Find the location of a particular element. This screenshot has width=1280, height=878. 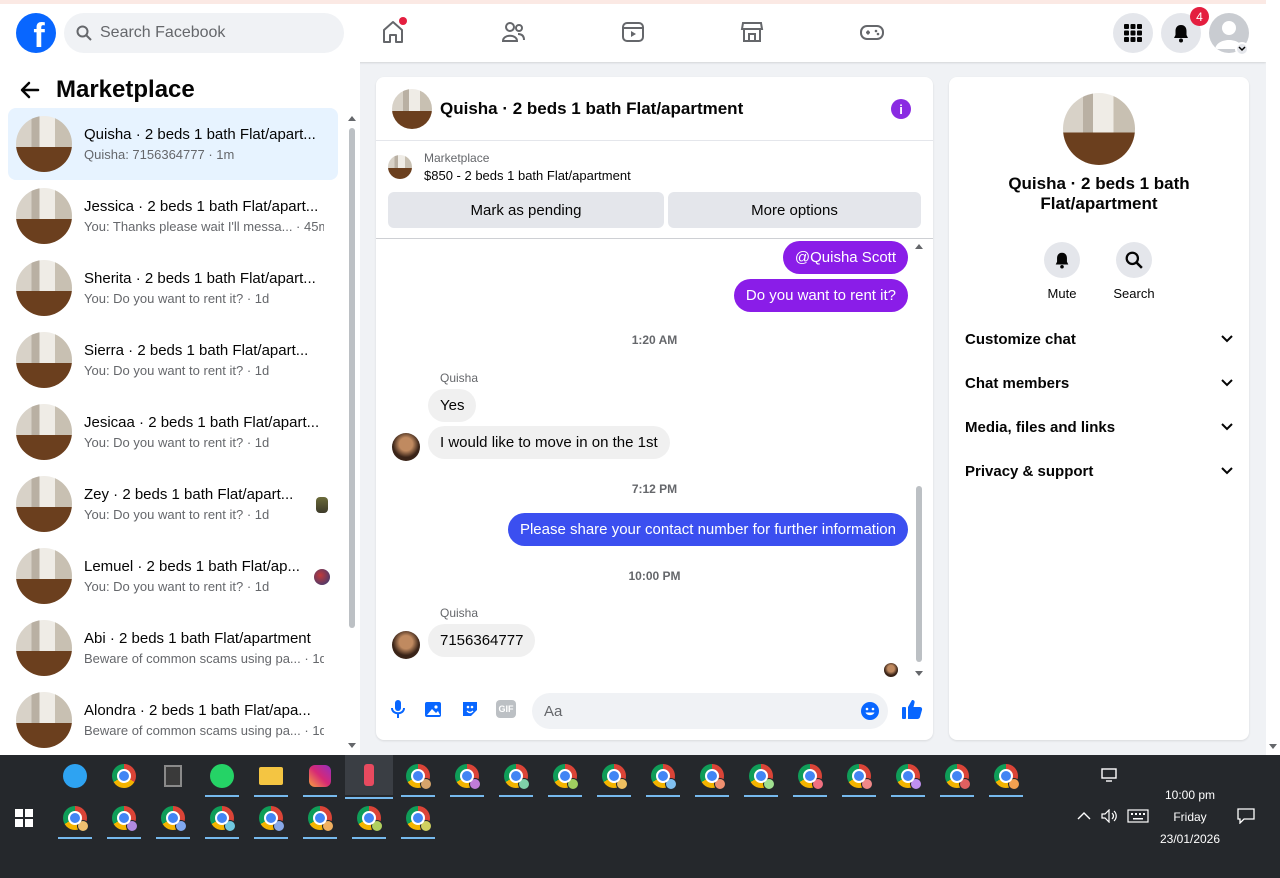

notifications-button: 4 is located at coordinates (1185, 30).